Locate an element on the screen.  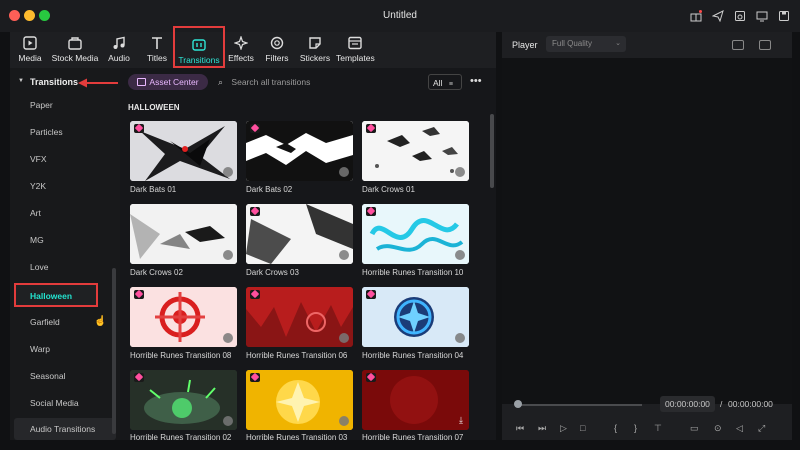
player-label: Player is located at coordinates (525, 45).